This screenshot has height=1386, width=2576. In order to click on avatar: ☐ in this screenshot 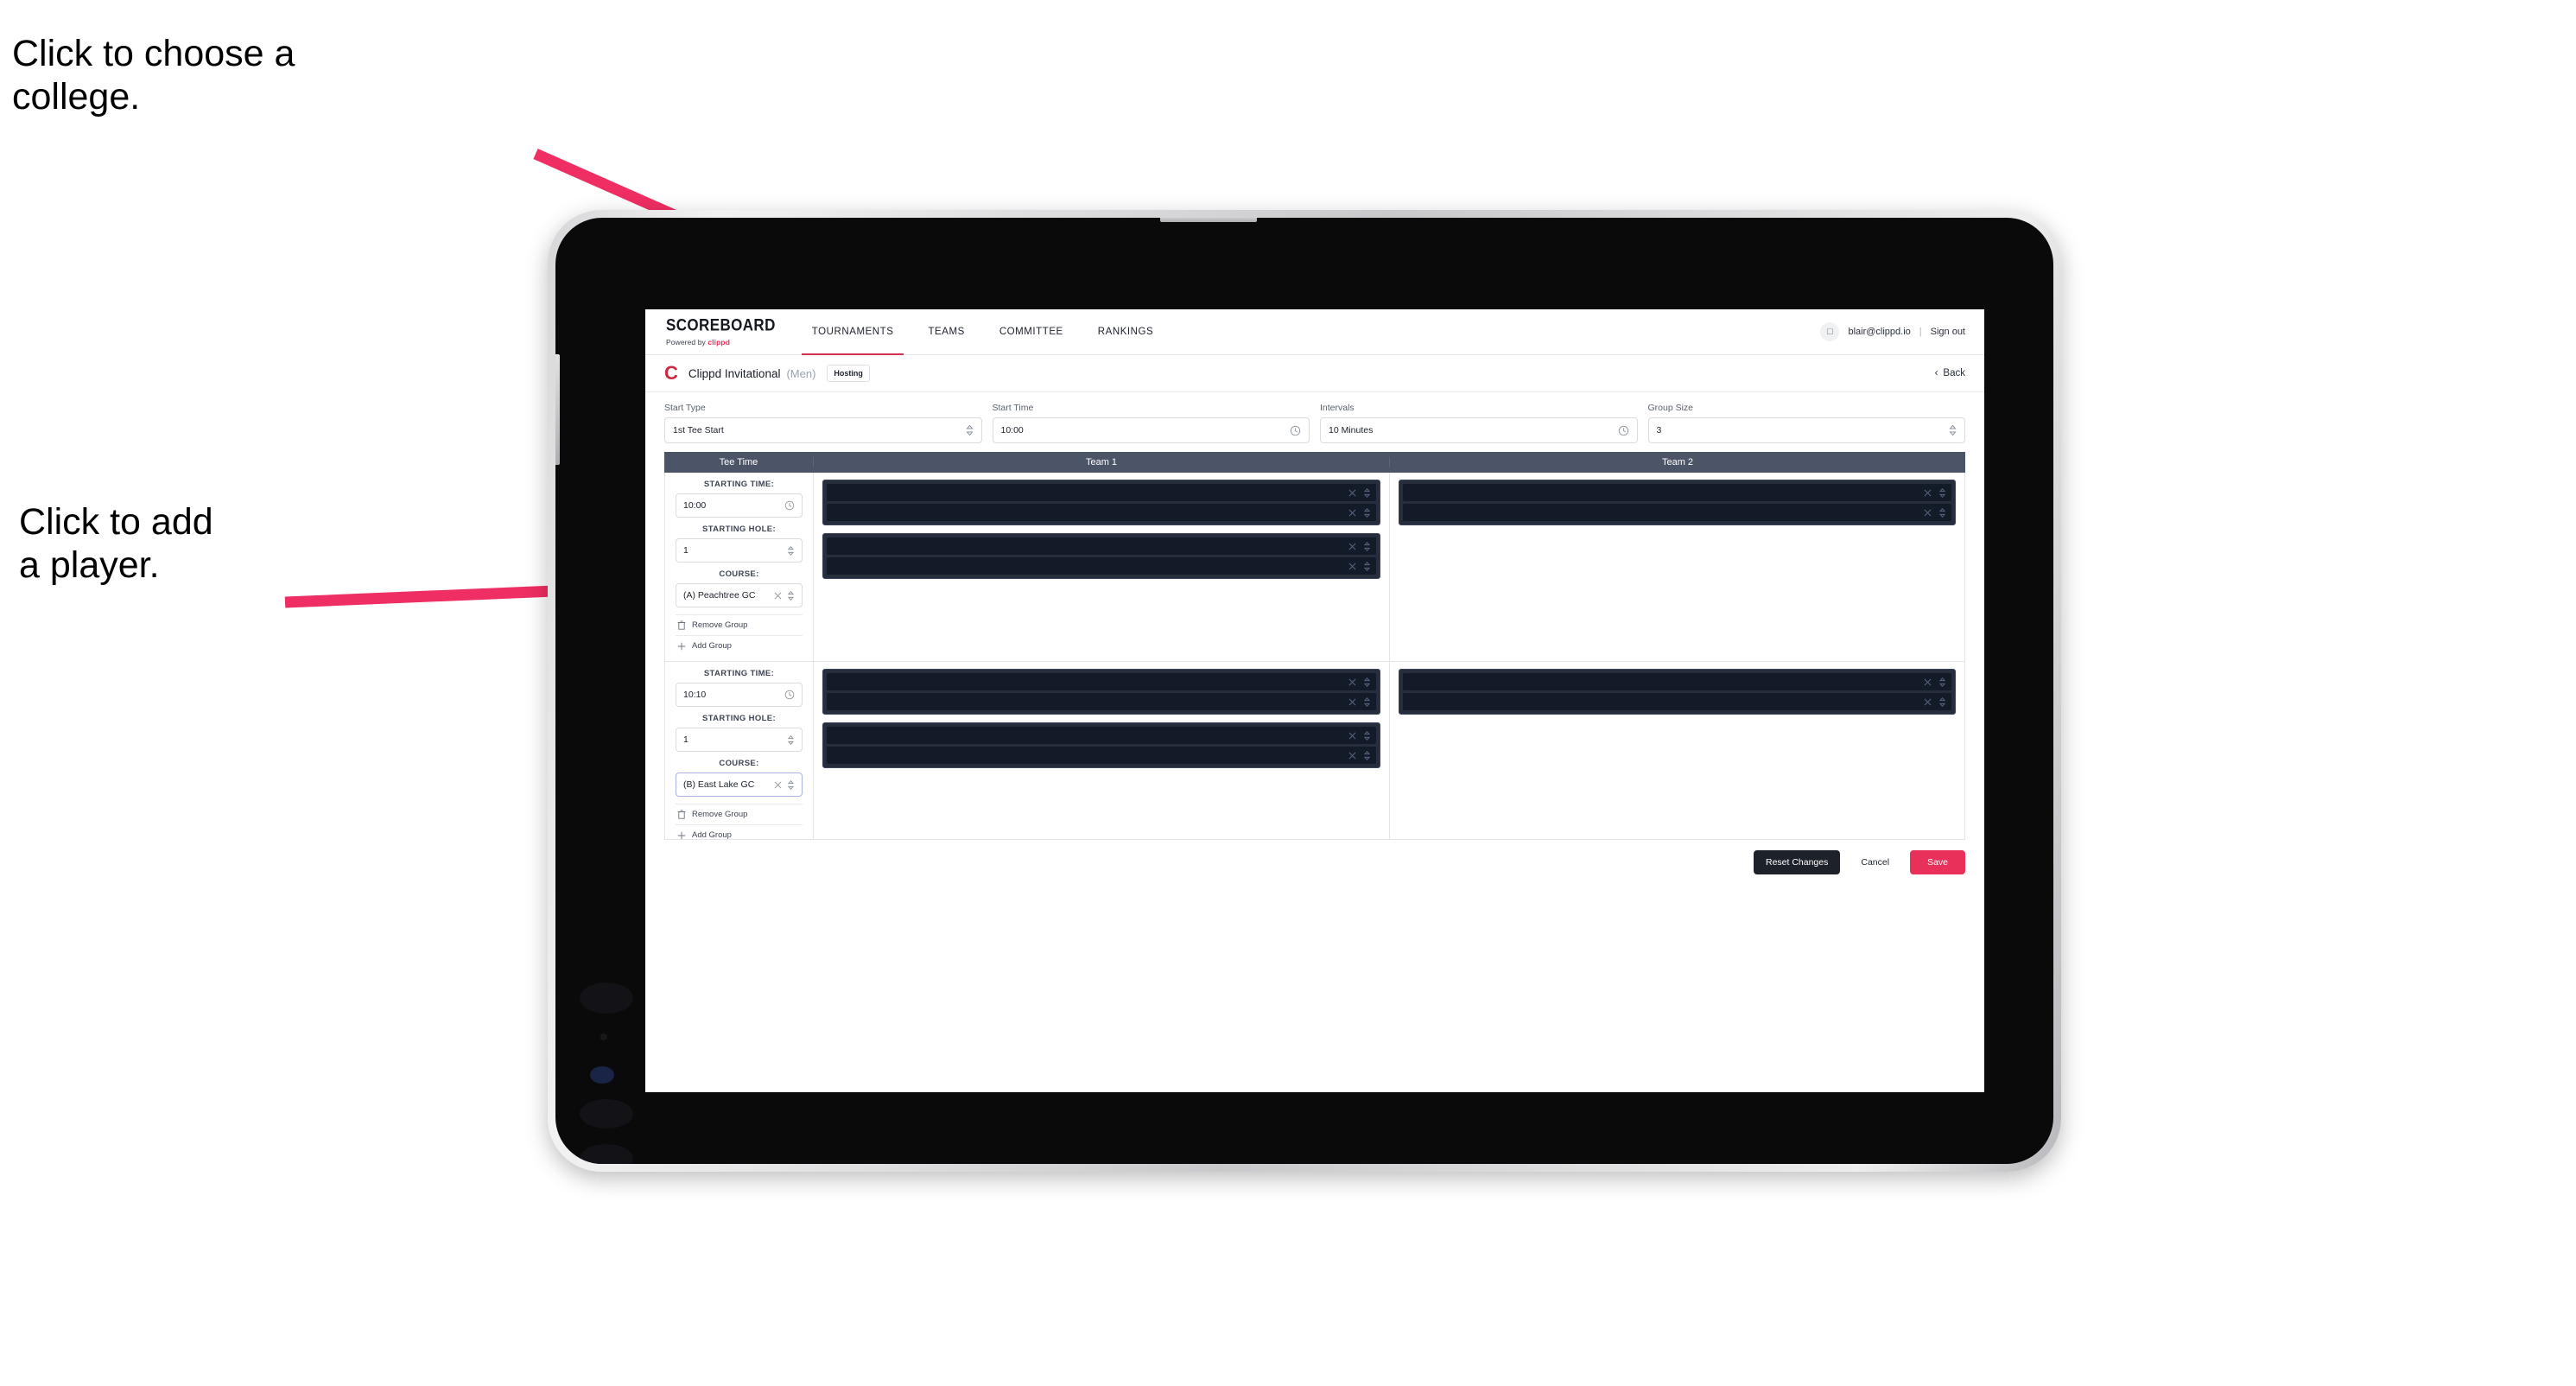, I will do `click(1830, 331)`.